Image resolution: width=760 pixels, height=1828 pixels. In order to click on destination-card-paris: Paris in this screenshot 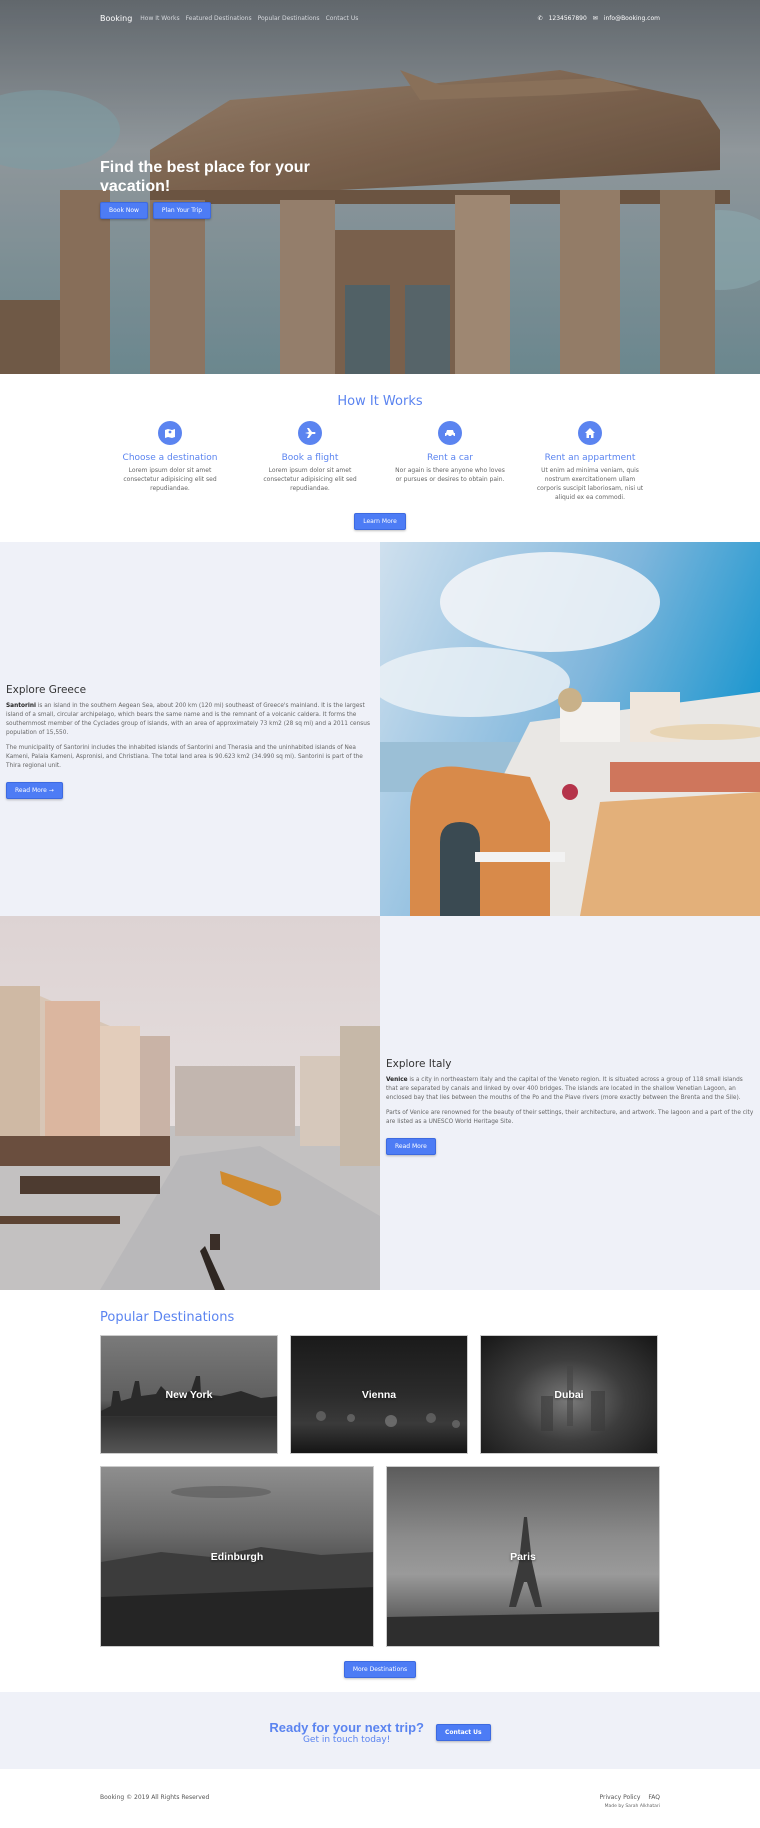, I will do `click(523, 1556)`.